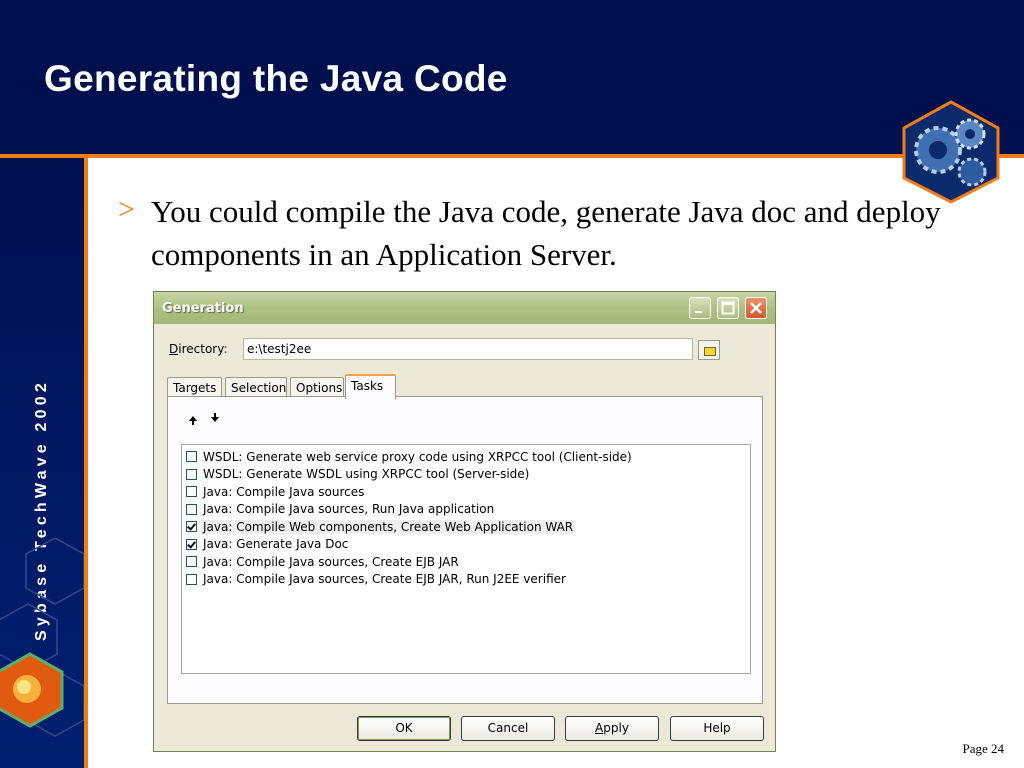  What do you see at coordinates (951, 152) in the screenshot?
I see `gear-emblem-icon` at bounding box center [951, 152].